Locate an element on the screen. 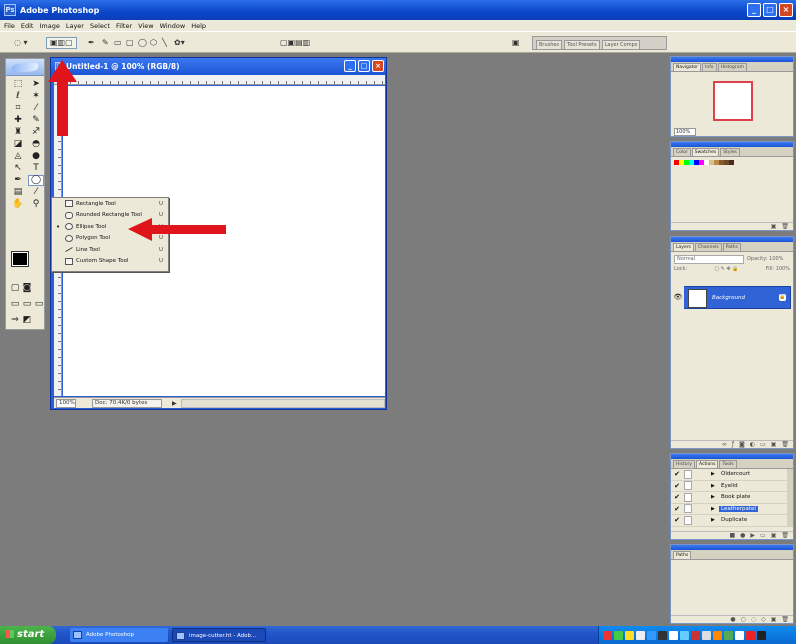 The image size is (796, 644). action-row: ✔ ▶ Duplicate is located at coordinates (732, 521).